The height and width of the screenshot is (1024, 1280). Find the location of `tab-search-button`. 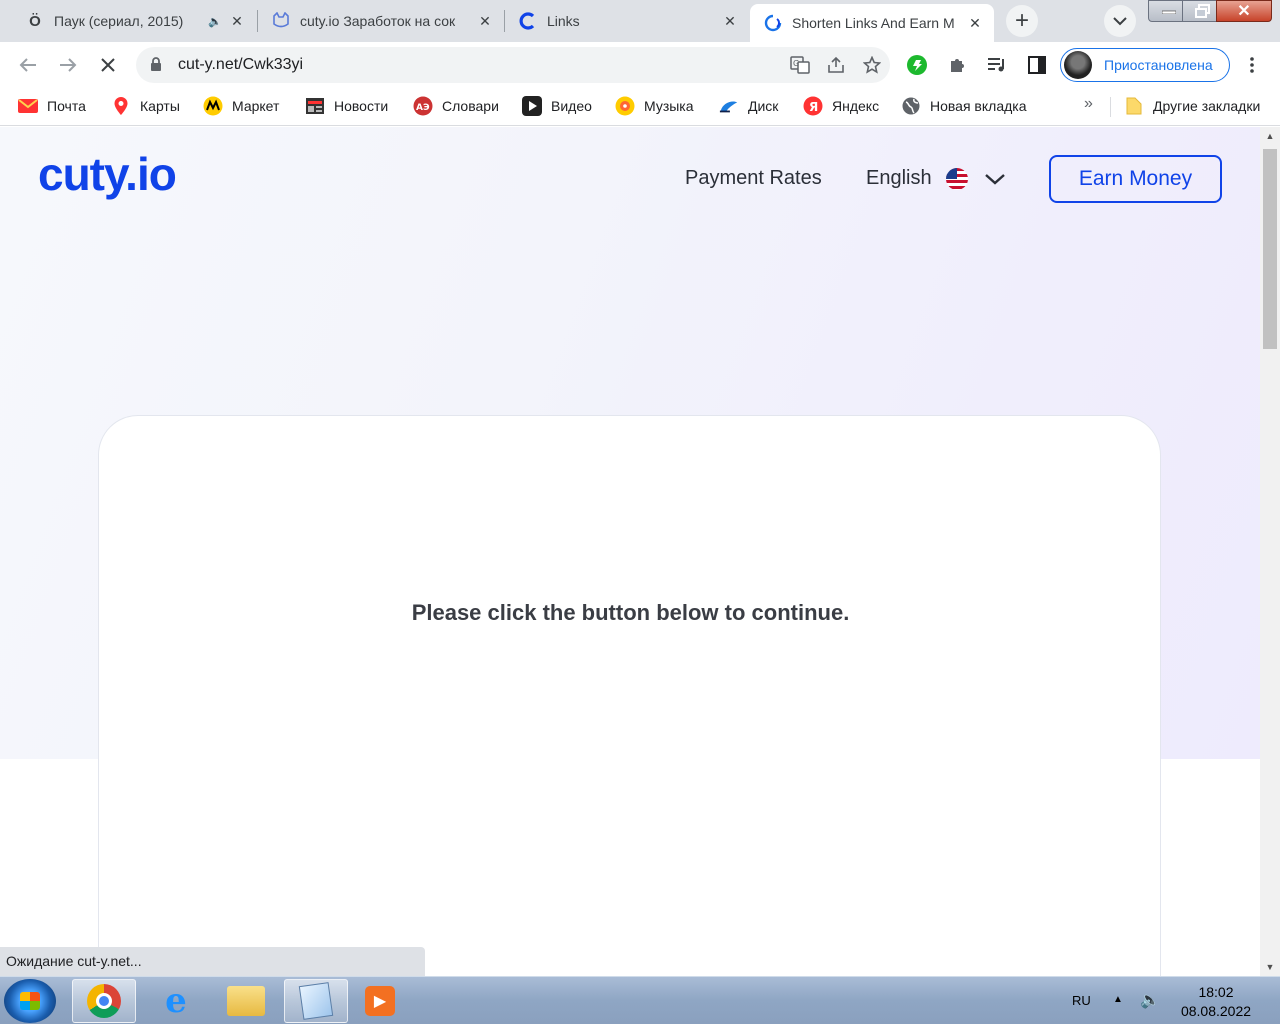

tab-search-button is located at coordinates (1120, 21).